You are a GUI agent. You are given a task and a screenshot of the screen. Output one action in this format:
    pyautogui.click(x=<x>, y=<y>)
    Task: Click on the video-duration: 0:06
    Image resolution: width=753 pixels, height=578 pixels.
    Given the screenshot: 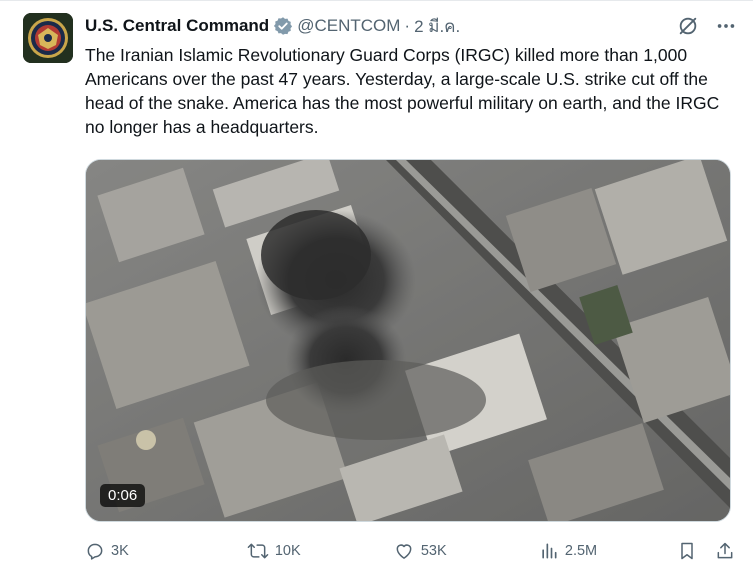 What is the action you would take?
    pyautogui.click(x=123, y=495)
    